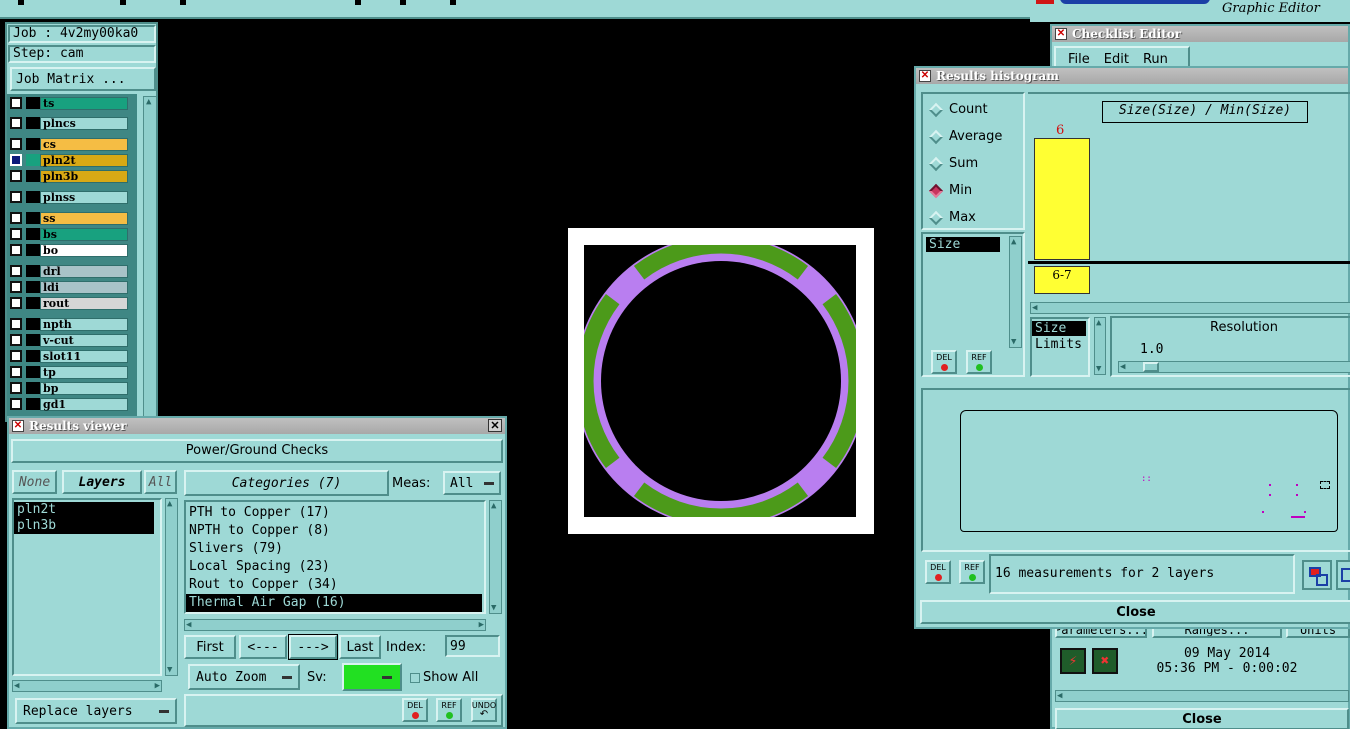 This screenshot has width=1350, height=729. What do you see at coordinates (87, 686) in the screenshot?
I see `layer-result-hscrollbar: ◀ ▶` at bounding box center [87, 686].